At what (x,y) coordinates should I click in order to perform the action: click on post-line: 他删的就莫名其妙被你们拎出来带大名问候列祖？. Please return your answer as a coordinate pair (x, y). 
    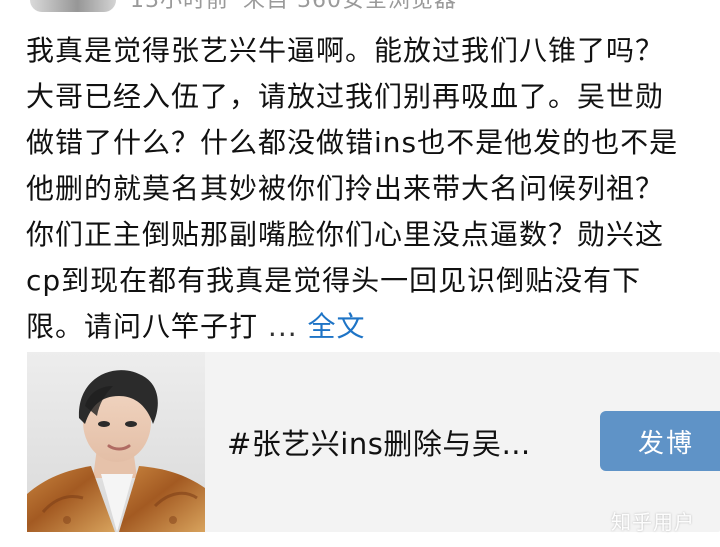
    Looking at the image, I should click on (345, 188).